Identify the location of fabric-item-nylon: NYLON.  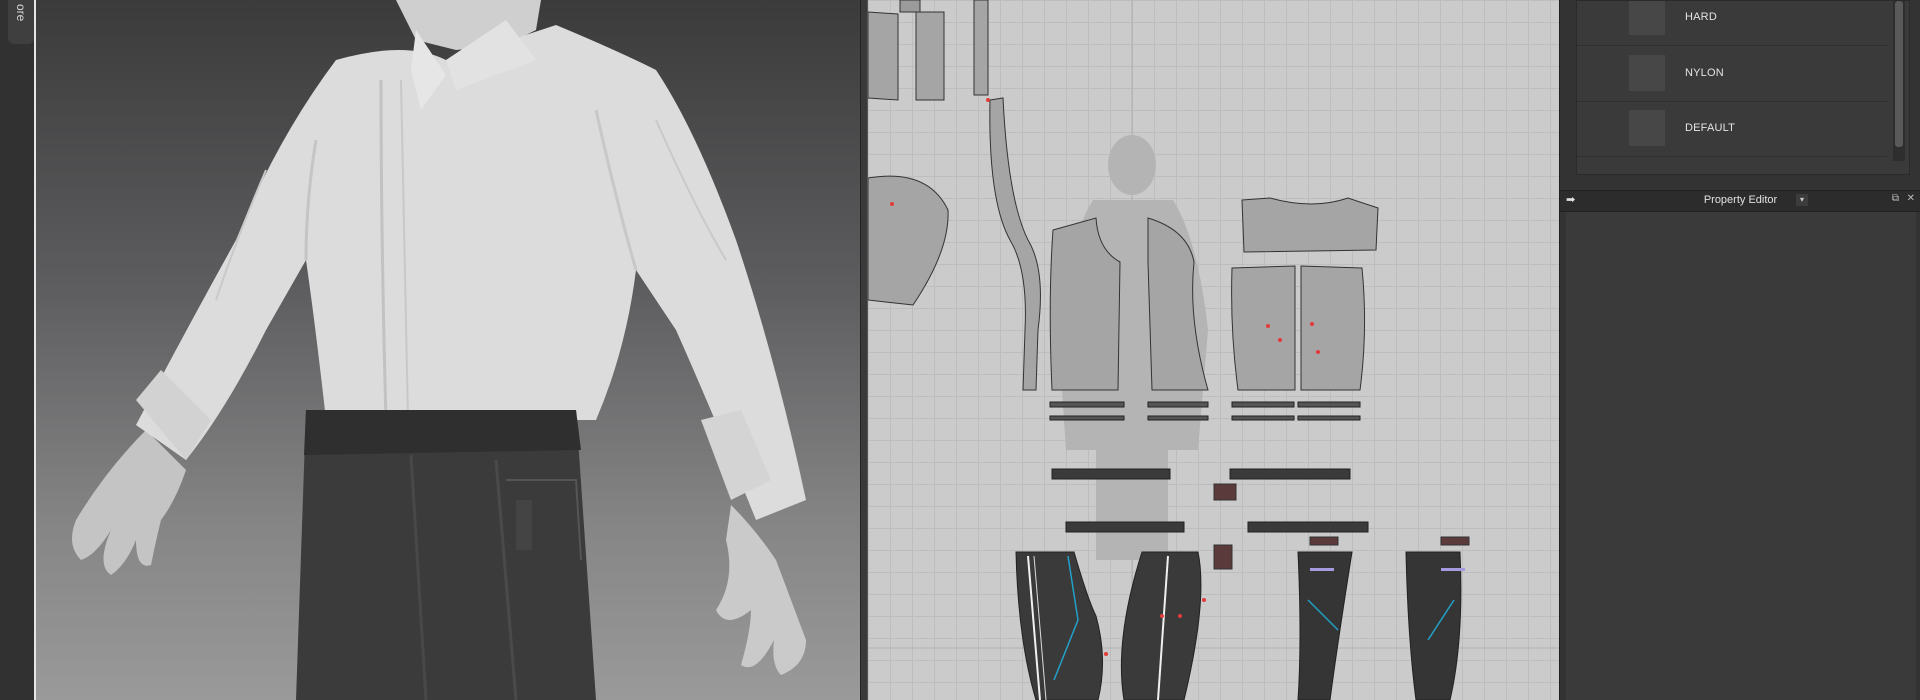
(1732, 74).